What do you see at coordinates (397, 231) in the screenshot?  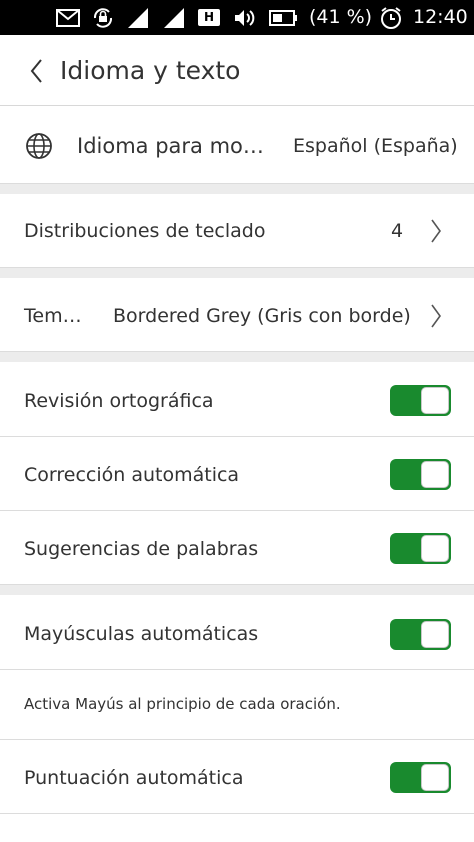 I see `keyboard-layouts-count: 4` at bounding box center [397, 231].